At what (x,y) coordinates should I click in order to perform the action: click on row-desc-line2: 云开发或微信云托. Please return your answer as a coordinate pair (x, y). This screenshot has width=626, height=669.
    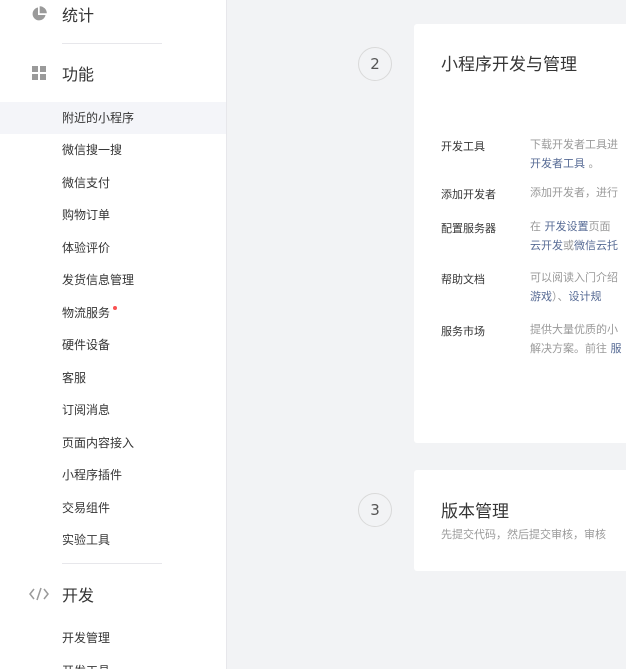
    Looking at the image, I should click on (574, 245).